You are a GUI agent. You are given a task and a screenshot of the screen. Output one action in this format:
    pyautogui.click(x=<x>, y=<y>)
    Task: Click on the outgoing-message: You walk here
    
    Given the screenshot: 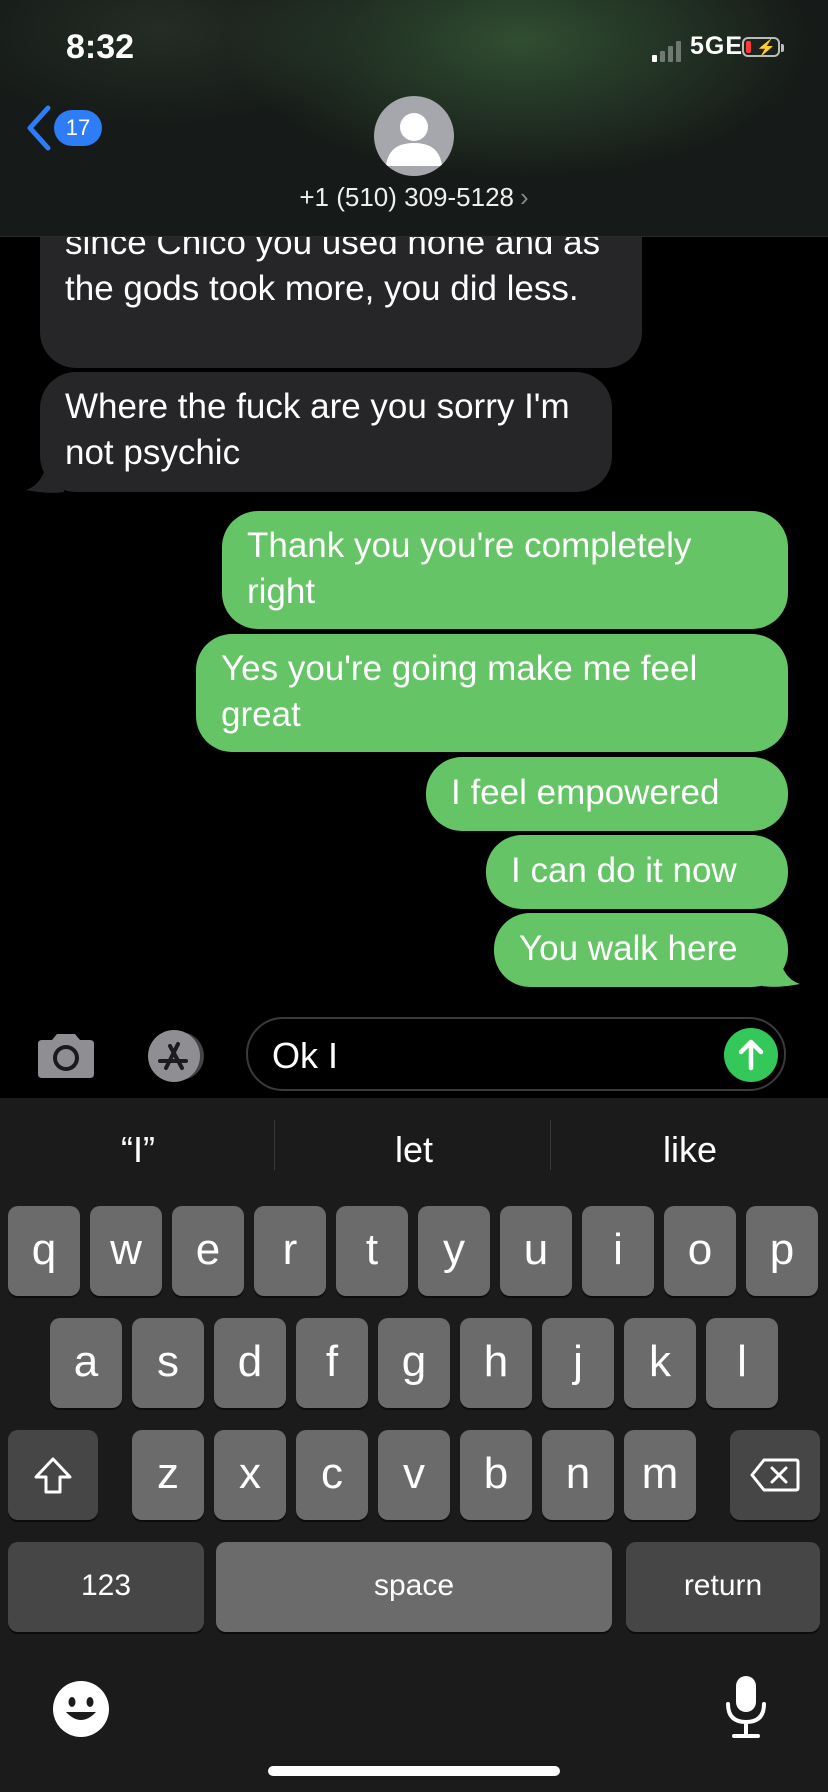 What is the action you would take?
    pyautogui.click(x=641, y=950)
    